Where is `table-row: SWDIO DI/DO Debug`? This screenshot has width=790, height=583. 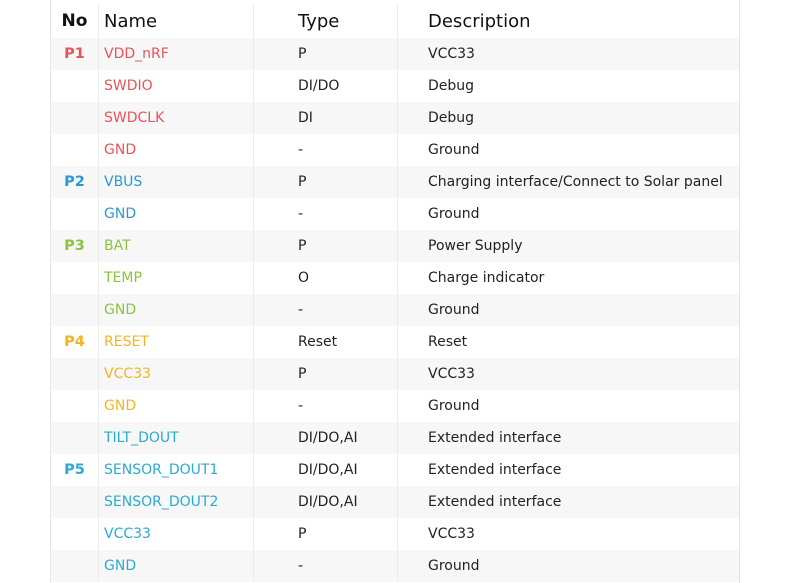 table-row: SWDIO DI/DO Debug is located at coordinates (395, 86).